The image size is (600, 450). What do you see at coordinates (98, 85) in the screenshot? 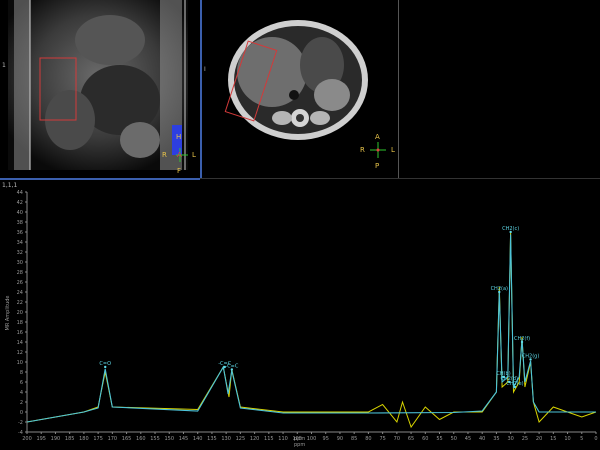
I see `coronal-image` at bounding box center [98, 85].